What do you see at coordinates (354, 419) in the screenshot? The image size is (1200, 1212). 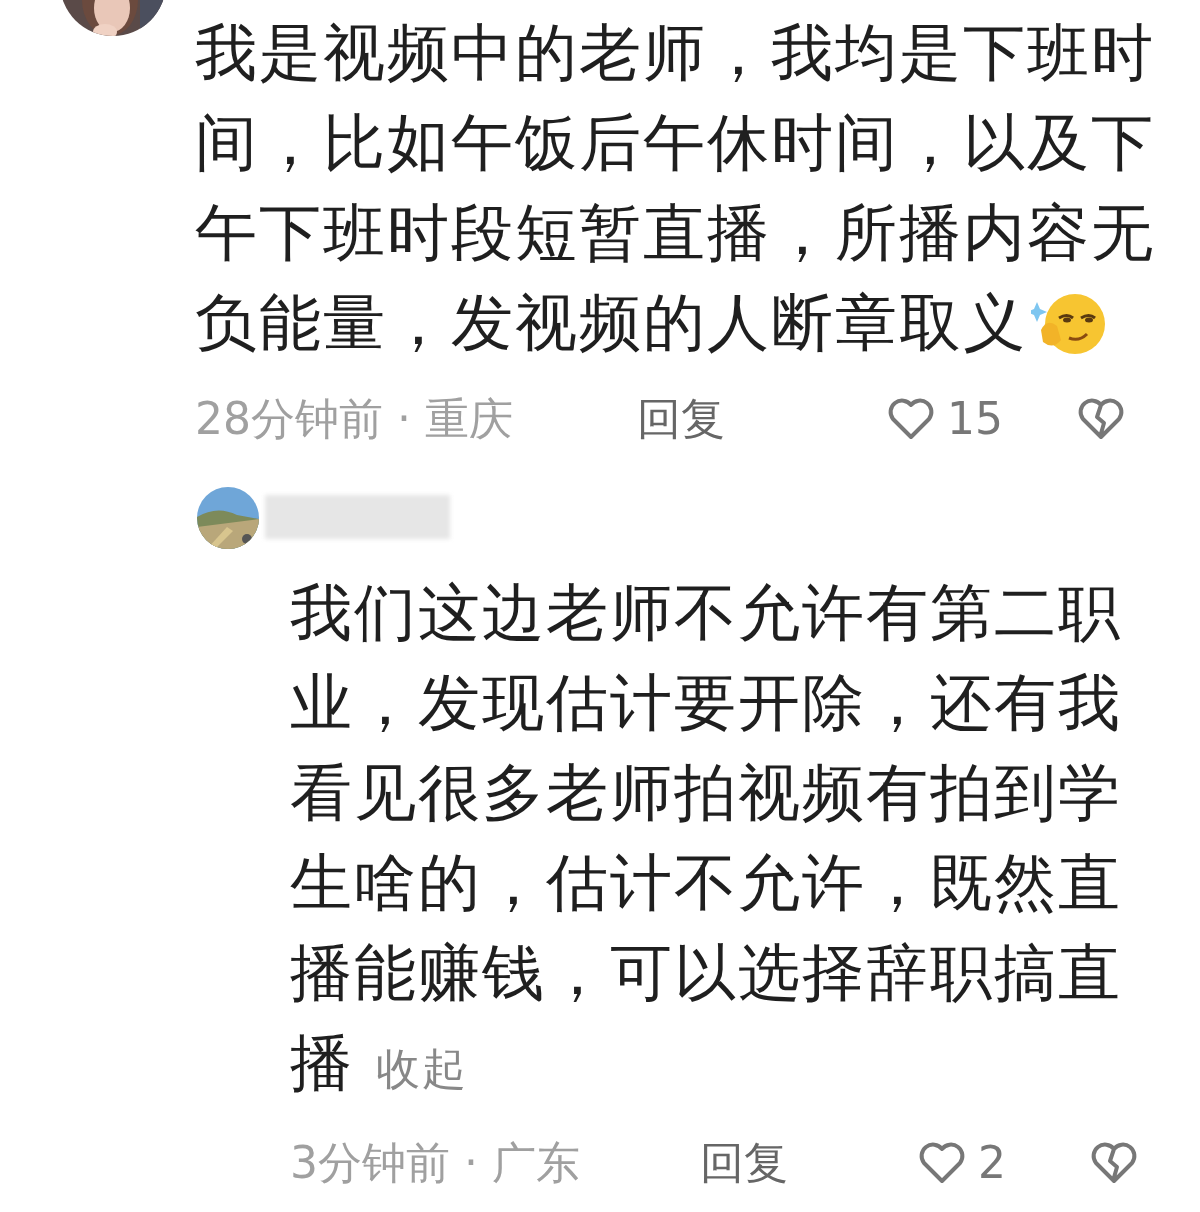 I see `timestamp-location: 28分钟前 · 重庆` at bounding box center [354, 419].